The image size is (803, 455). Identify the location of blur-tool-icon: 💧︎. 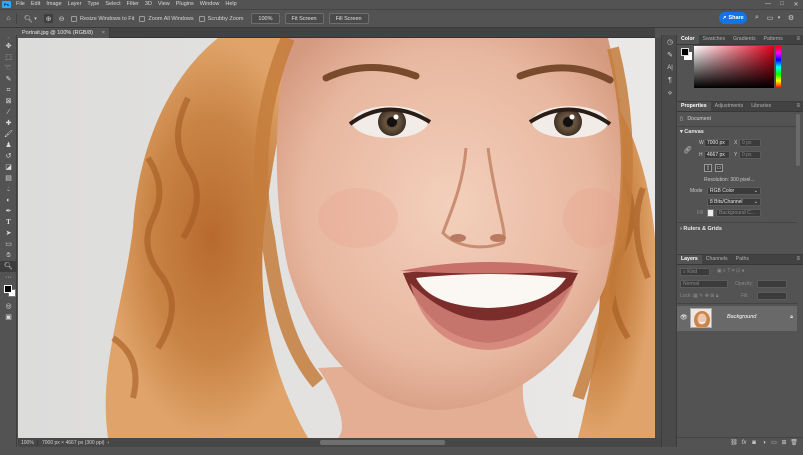
(8, 189).